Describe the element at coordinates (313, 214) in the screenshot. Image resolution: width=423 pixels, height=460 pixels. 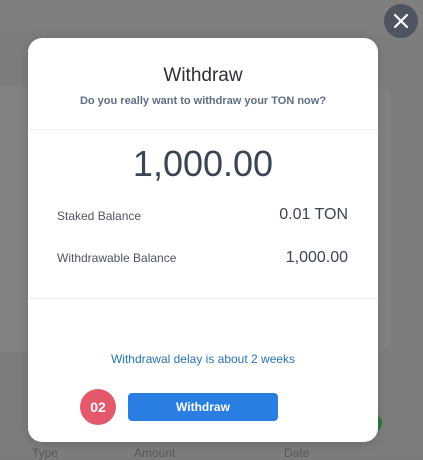
I see `staked-balance-value: 0.01 TON` at that location.